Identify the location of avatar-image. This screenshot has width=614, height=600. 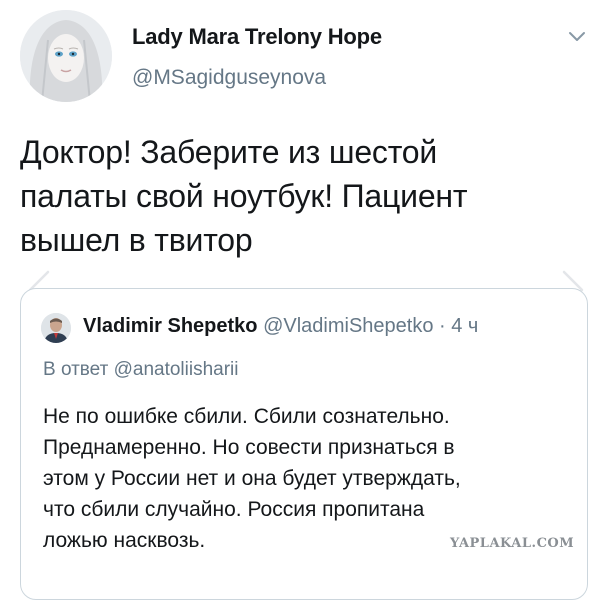
(66, 56).